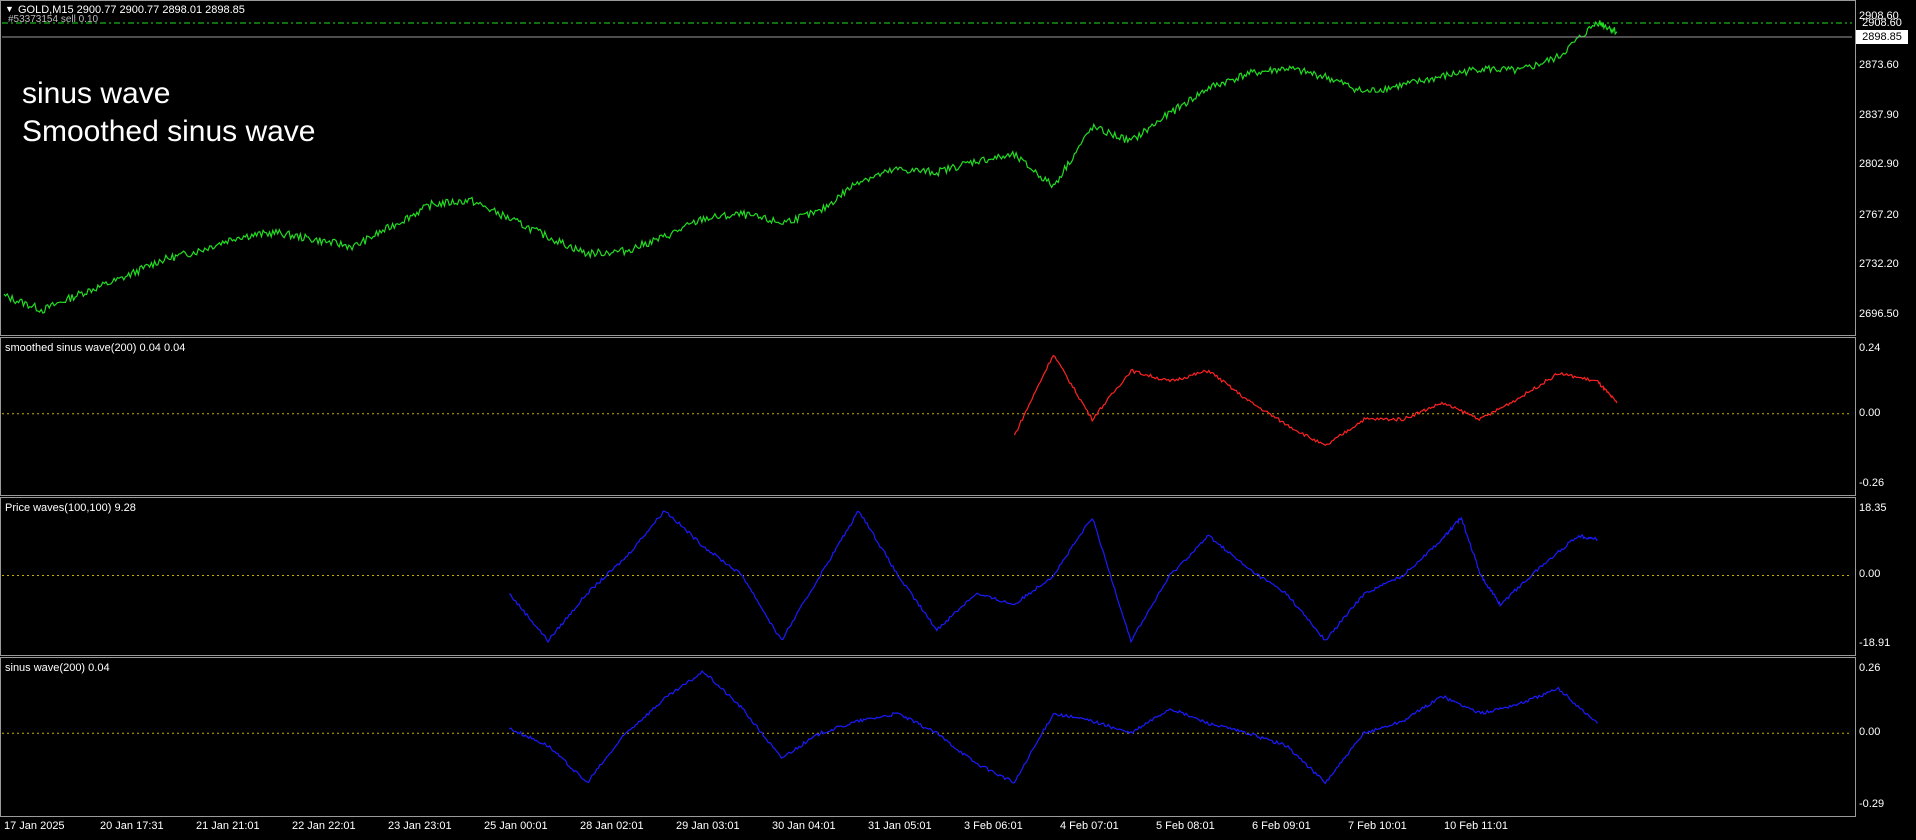  I want to click on y-tick-label-price_waves: 0.00, so click(1870, 574).